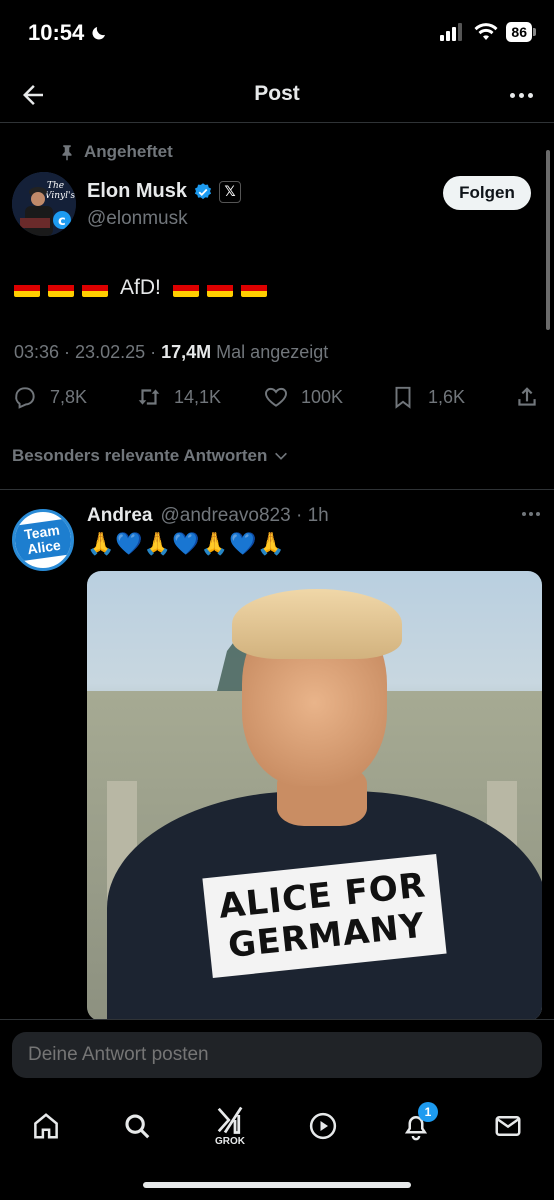 The image size is (554, 1200). What do you see at coordinates (276, 397) in the screenshot?
I see `heart-icon` at bounding box center [276, 397].